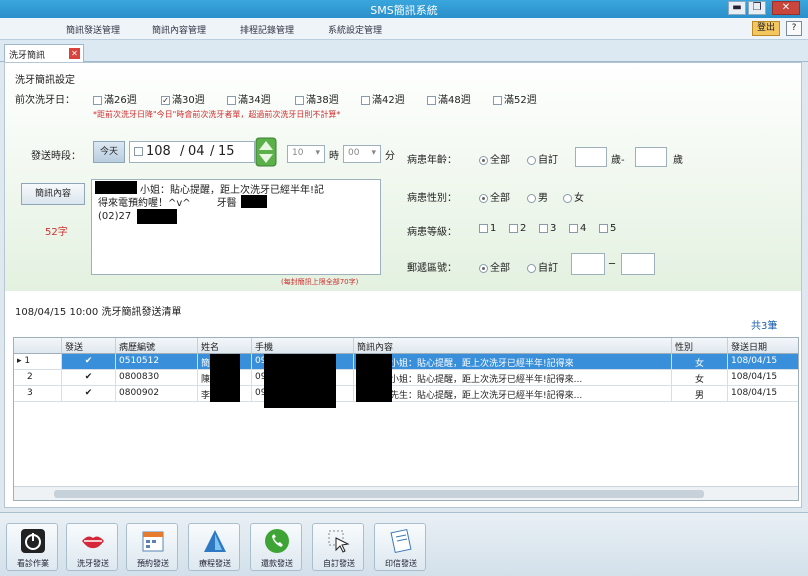 This screenshot has height=576, width=808. Describe the element at coordinates (267, 29) in the screenshot. I see `menu-item-schedule: 排程記錄管理` at that location.